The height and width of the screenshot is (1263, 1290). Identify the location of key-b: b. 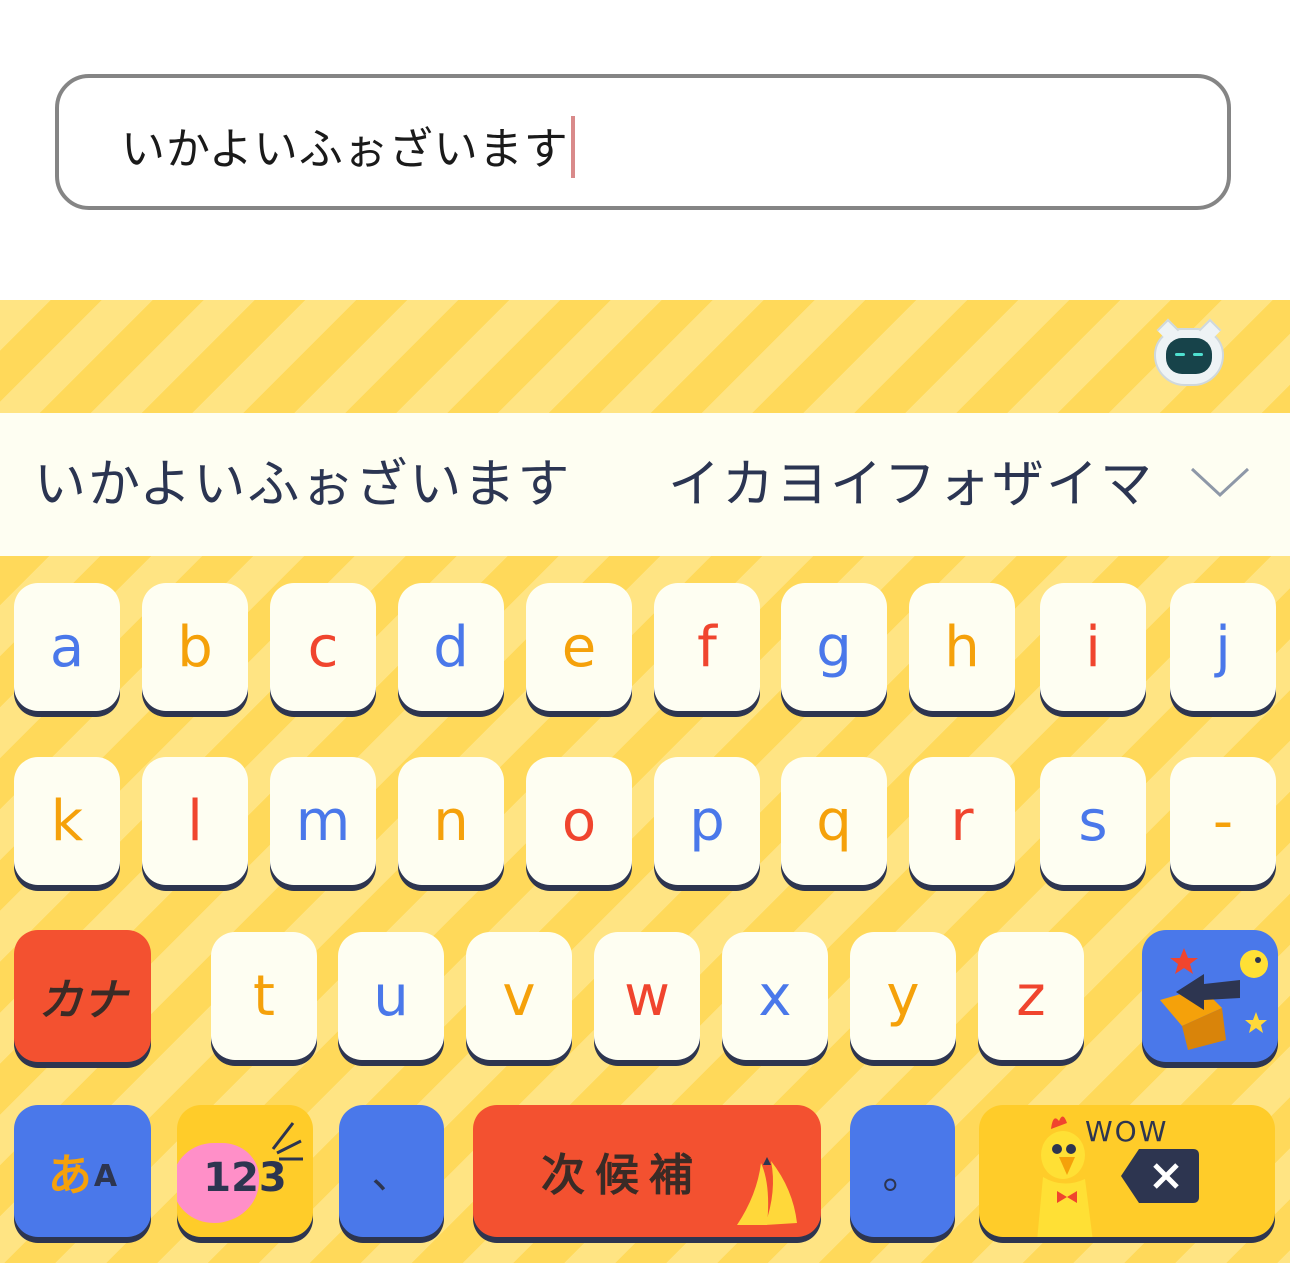
(195, 647).